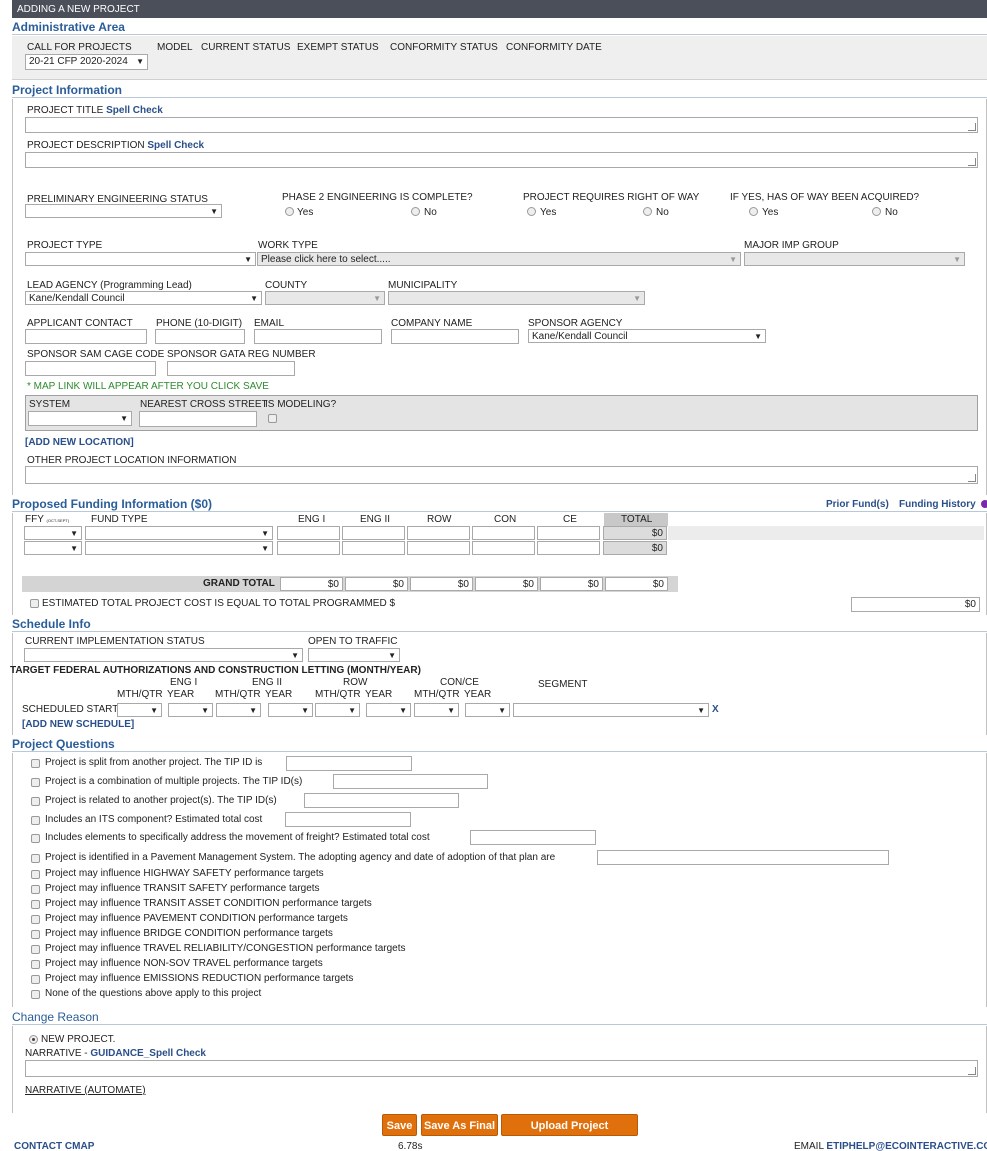  I want to click on system-select: ▼, so click(80, 418).